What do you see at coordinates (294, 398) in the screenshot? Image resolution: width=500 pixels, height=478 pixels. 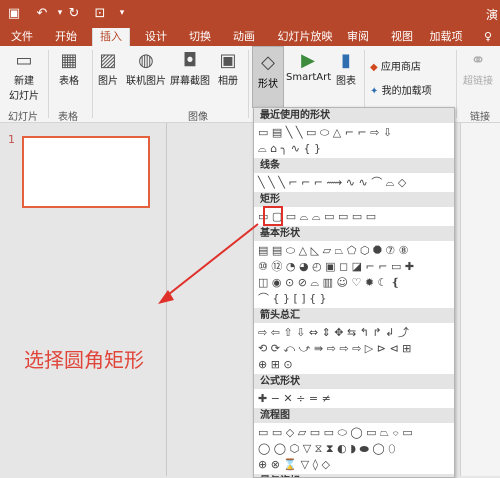 I see `equation-shapes-row: ✚ − ✕ ÷ = ≠` at bounding box center [294, 398].